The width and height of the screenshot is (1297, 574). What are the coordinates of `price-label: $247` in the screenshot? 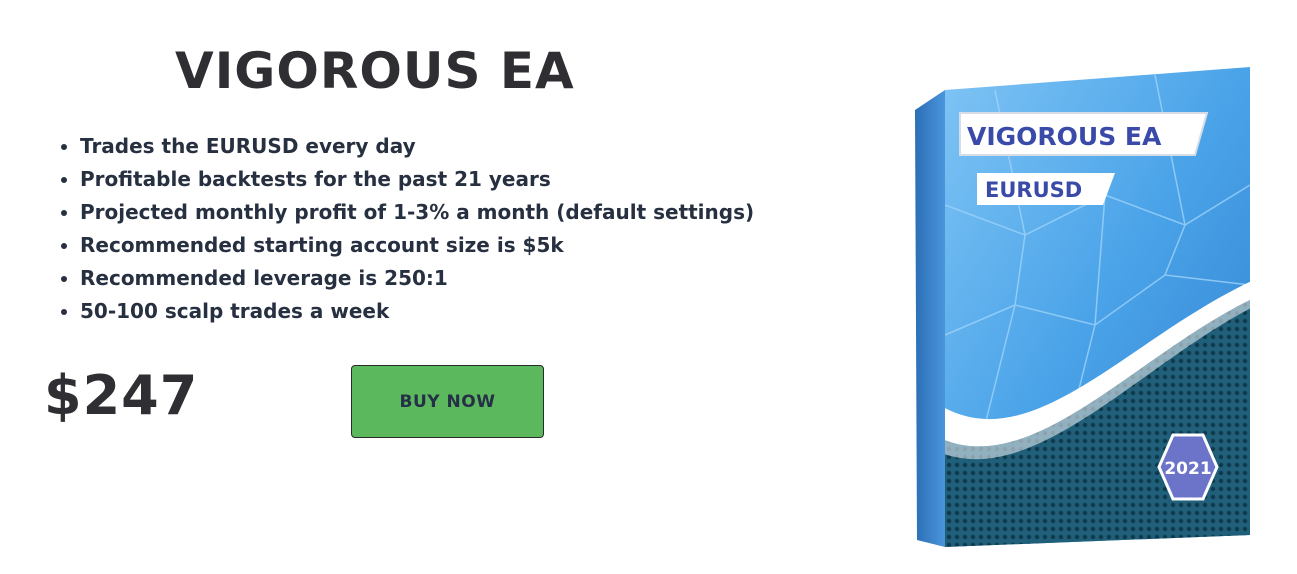 It's located at (121, 395).